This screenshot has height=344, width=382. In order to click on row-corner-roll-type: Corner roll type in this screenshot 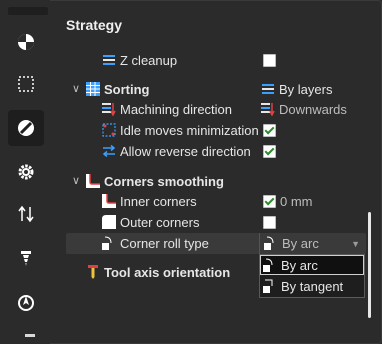, I will do `click(155, 243)`.